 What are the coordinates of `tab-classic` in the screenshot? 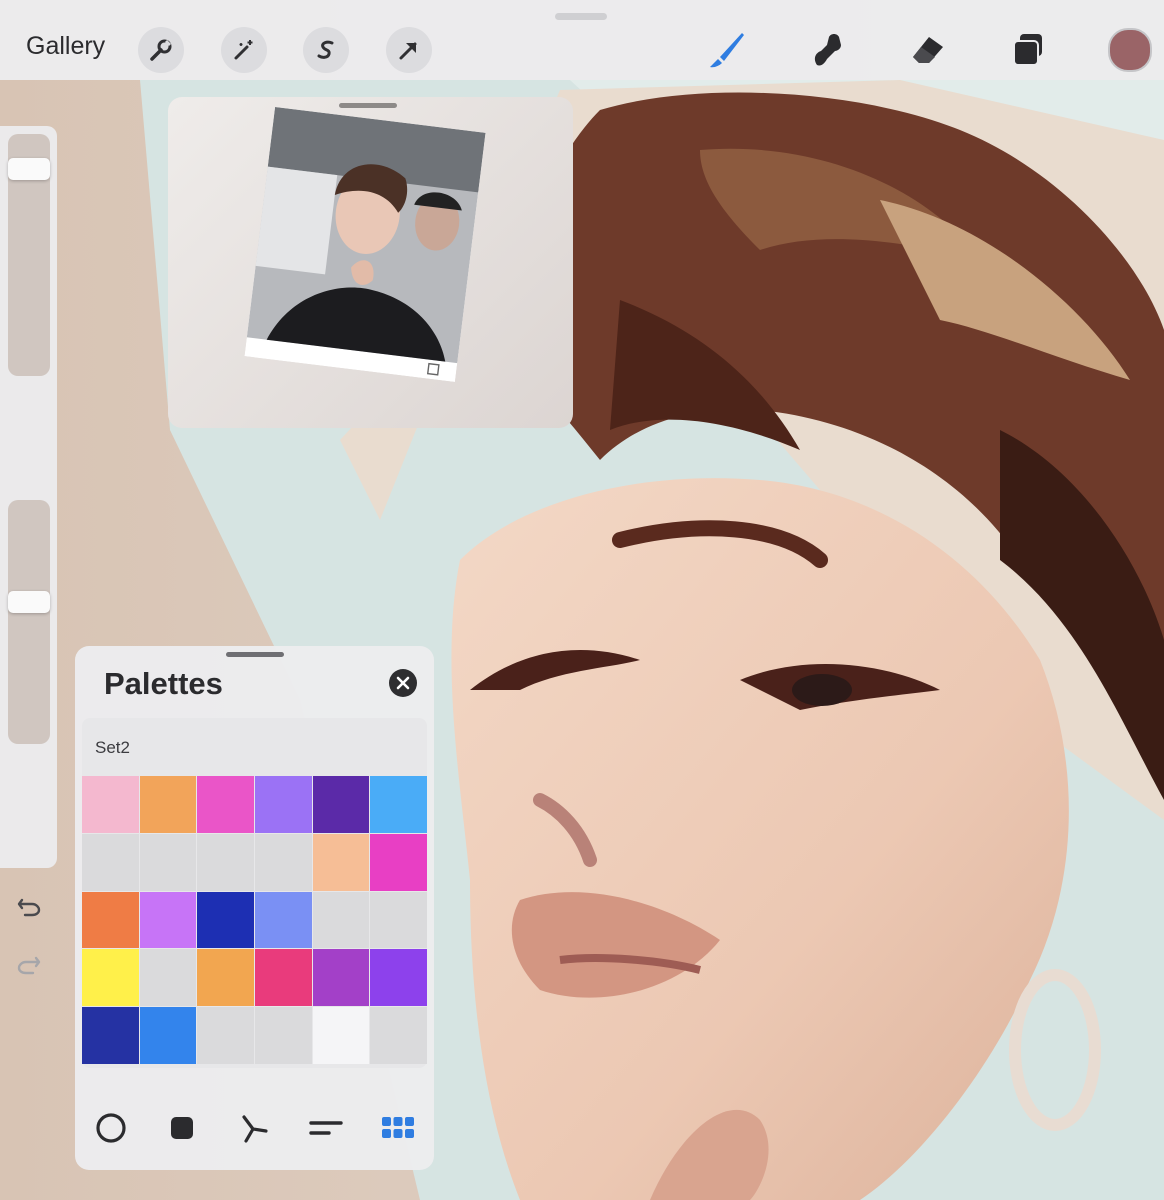 It's located at (182, 1128).